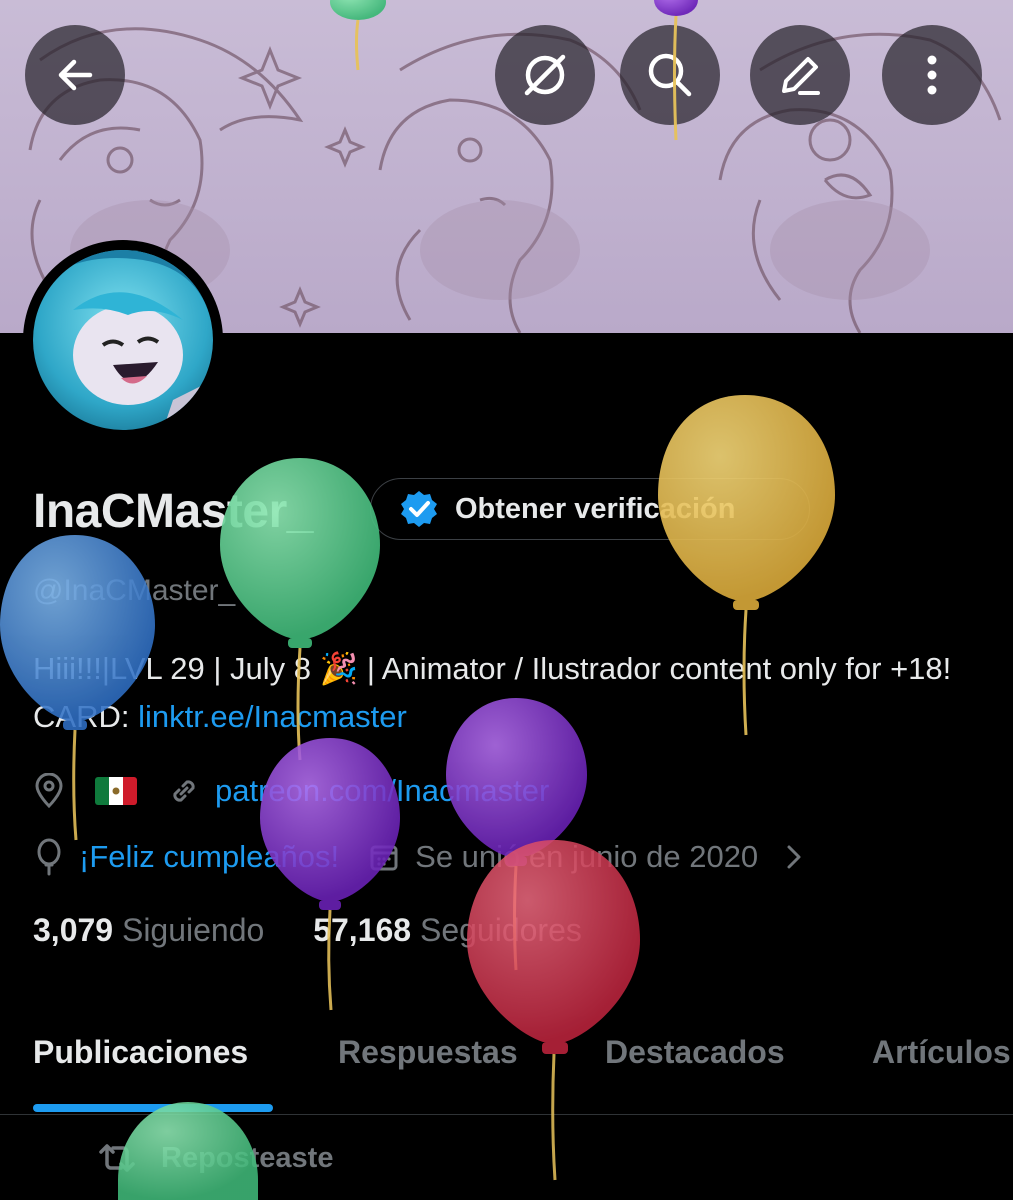  What do you see at coordinates (307, 930) in the screenshot?
I see `follow-stats: 3,079 Siguiendo 57,168 Seguidores` at bounding box center [307, 930].